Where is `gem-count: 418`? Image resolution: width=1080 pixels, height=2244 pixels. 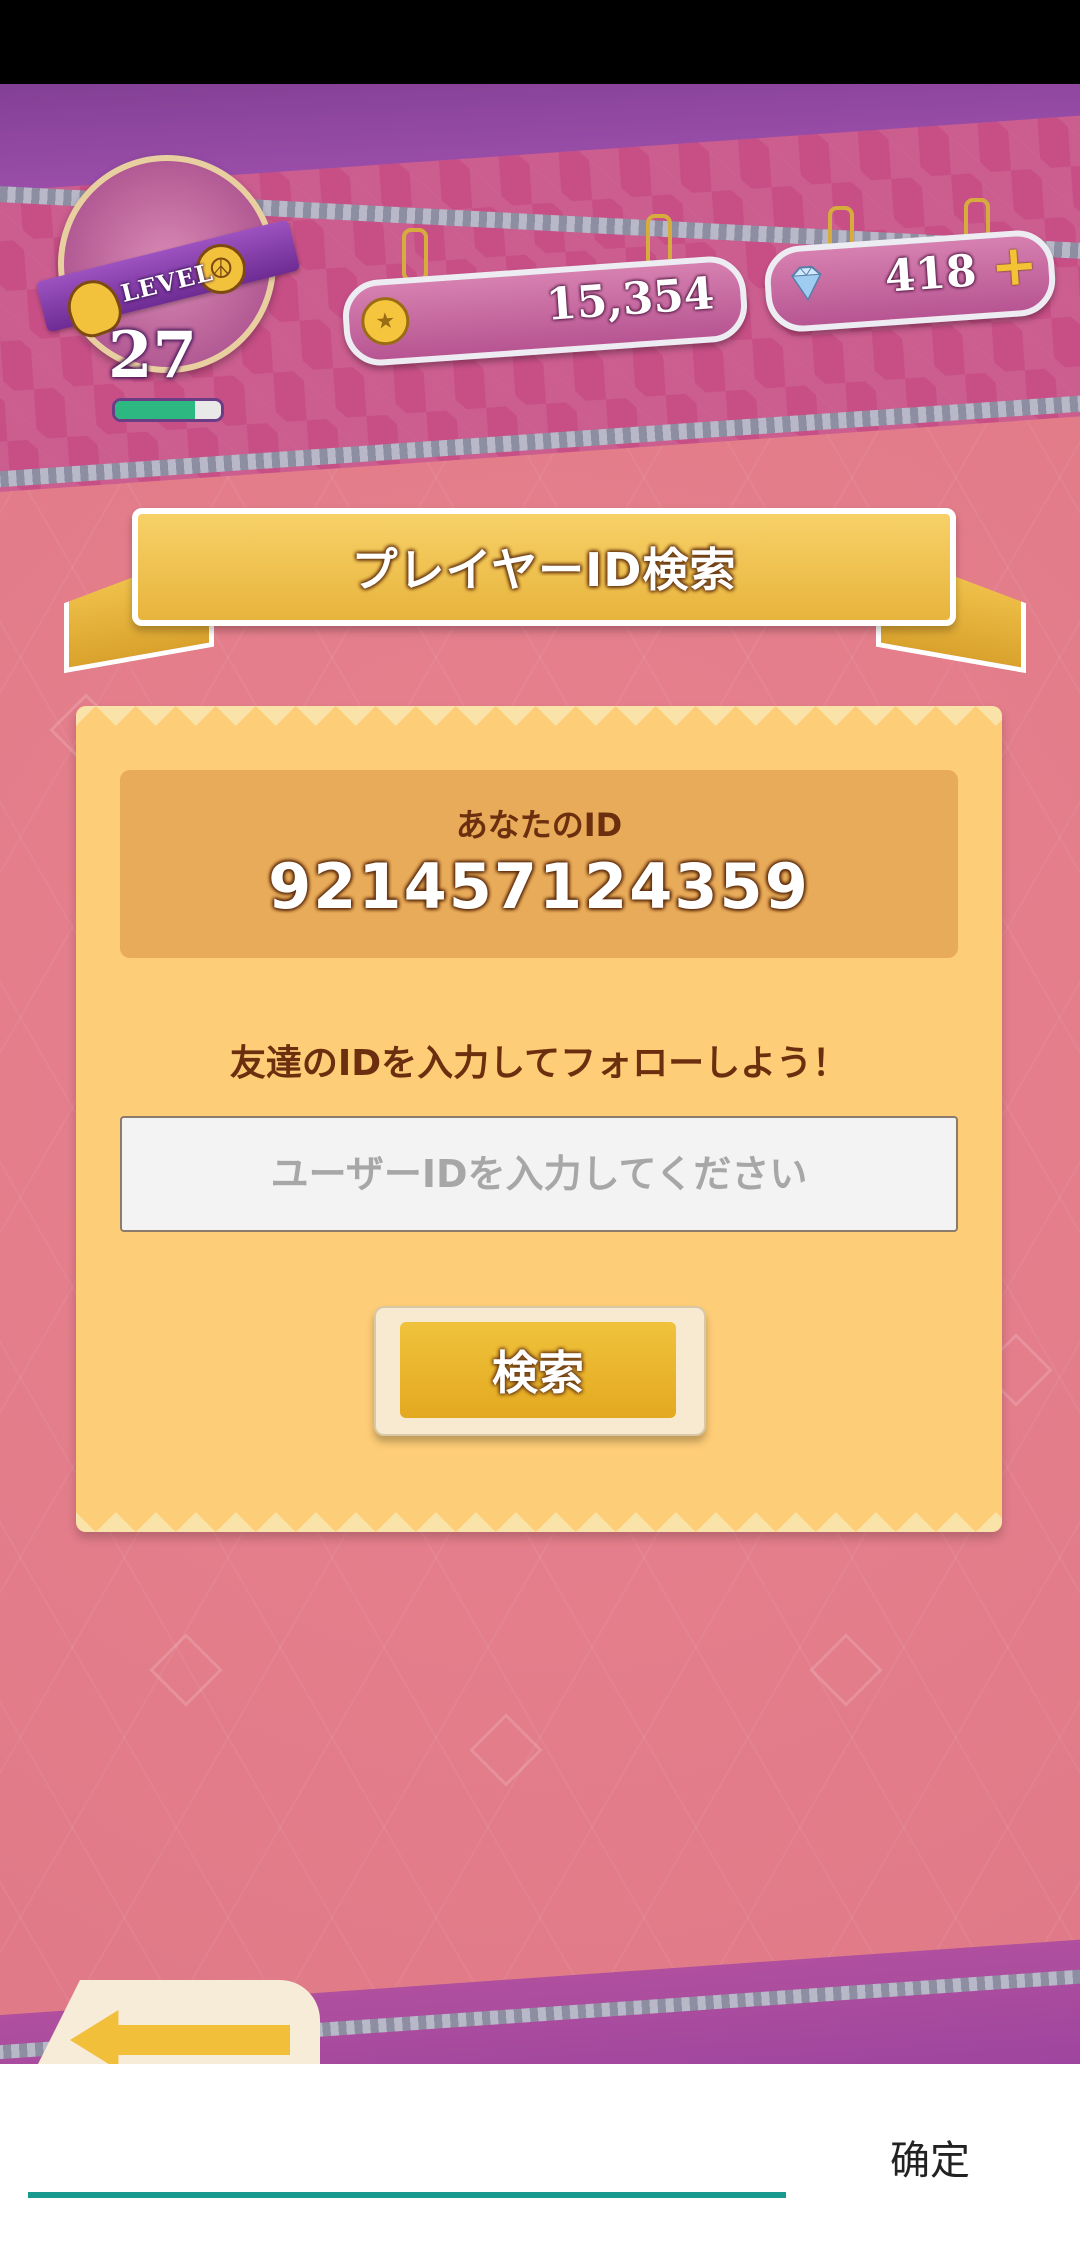
gem-count: 418 is located at coordinates (931, 274).